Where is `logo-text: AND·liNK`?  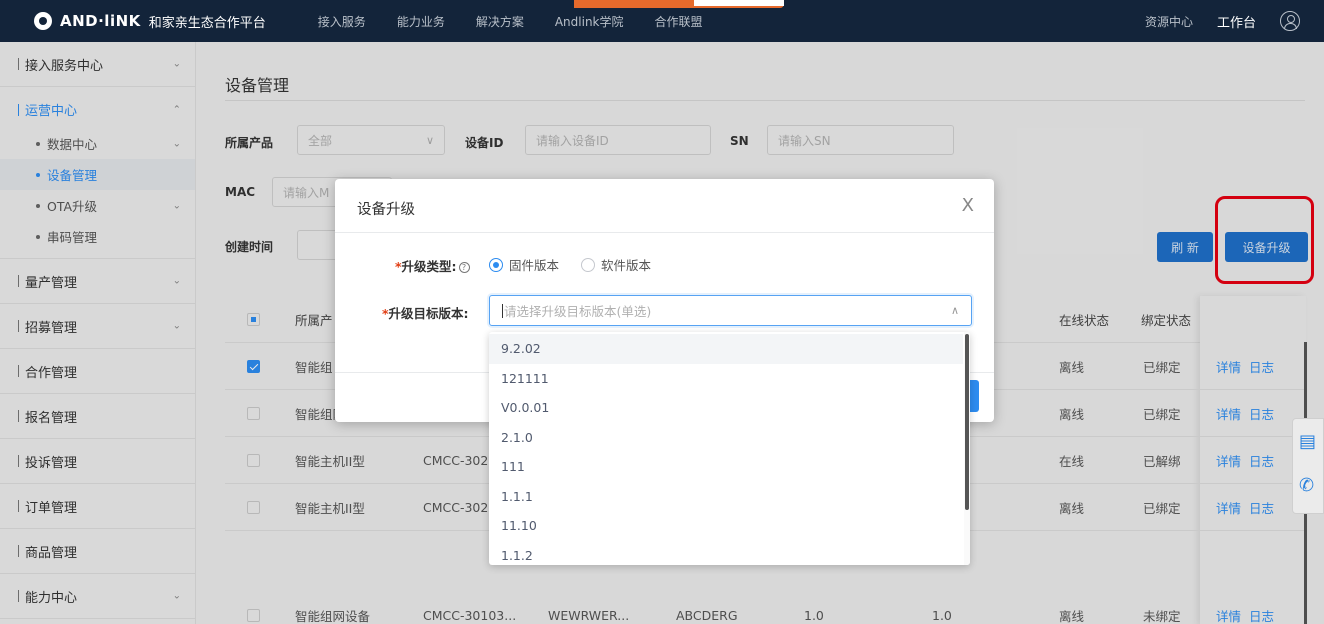 logo-text: AND·liNK is located at coordinates (100, 21).